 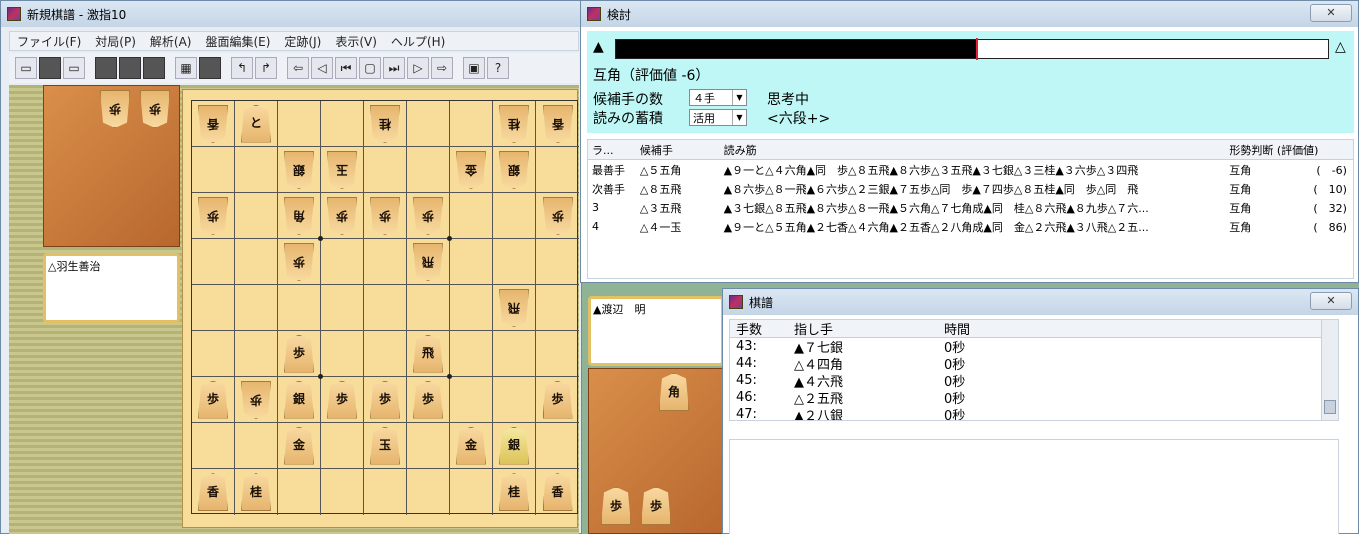 I want to click on gote-piece: 銀, so click(x=514, y=170).